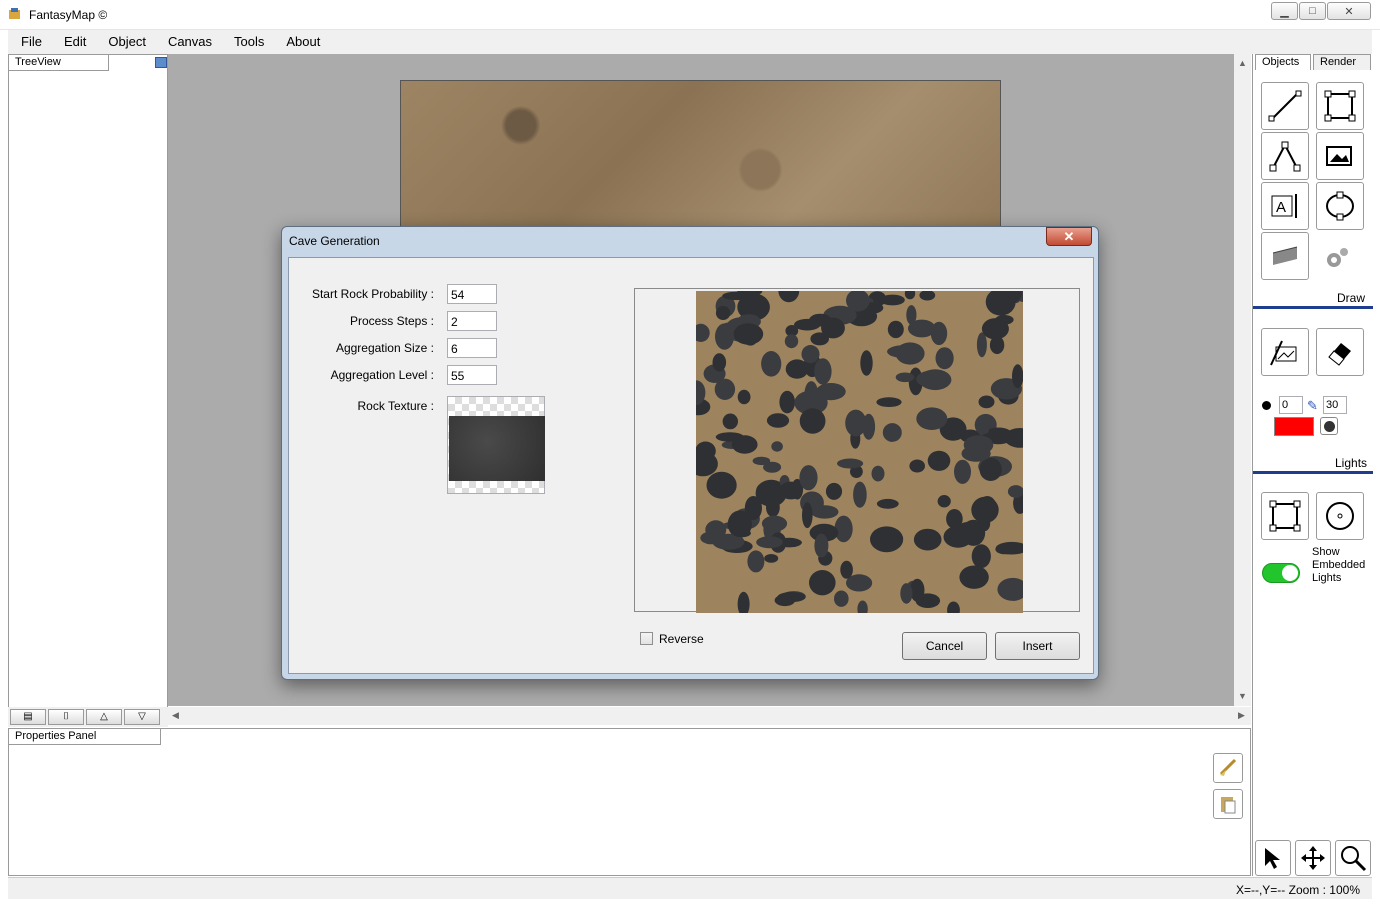  I want to click on status-bar: X=--,Y=-- Zoom : 100%, so click(690, 888).